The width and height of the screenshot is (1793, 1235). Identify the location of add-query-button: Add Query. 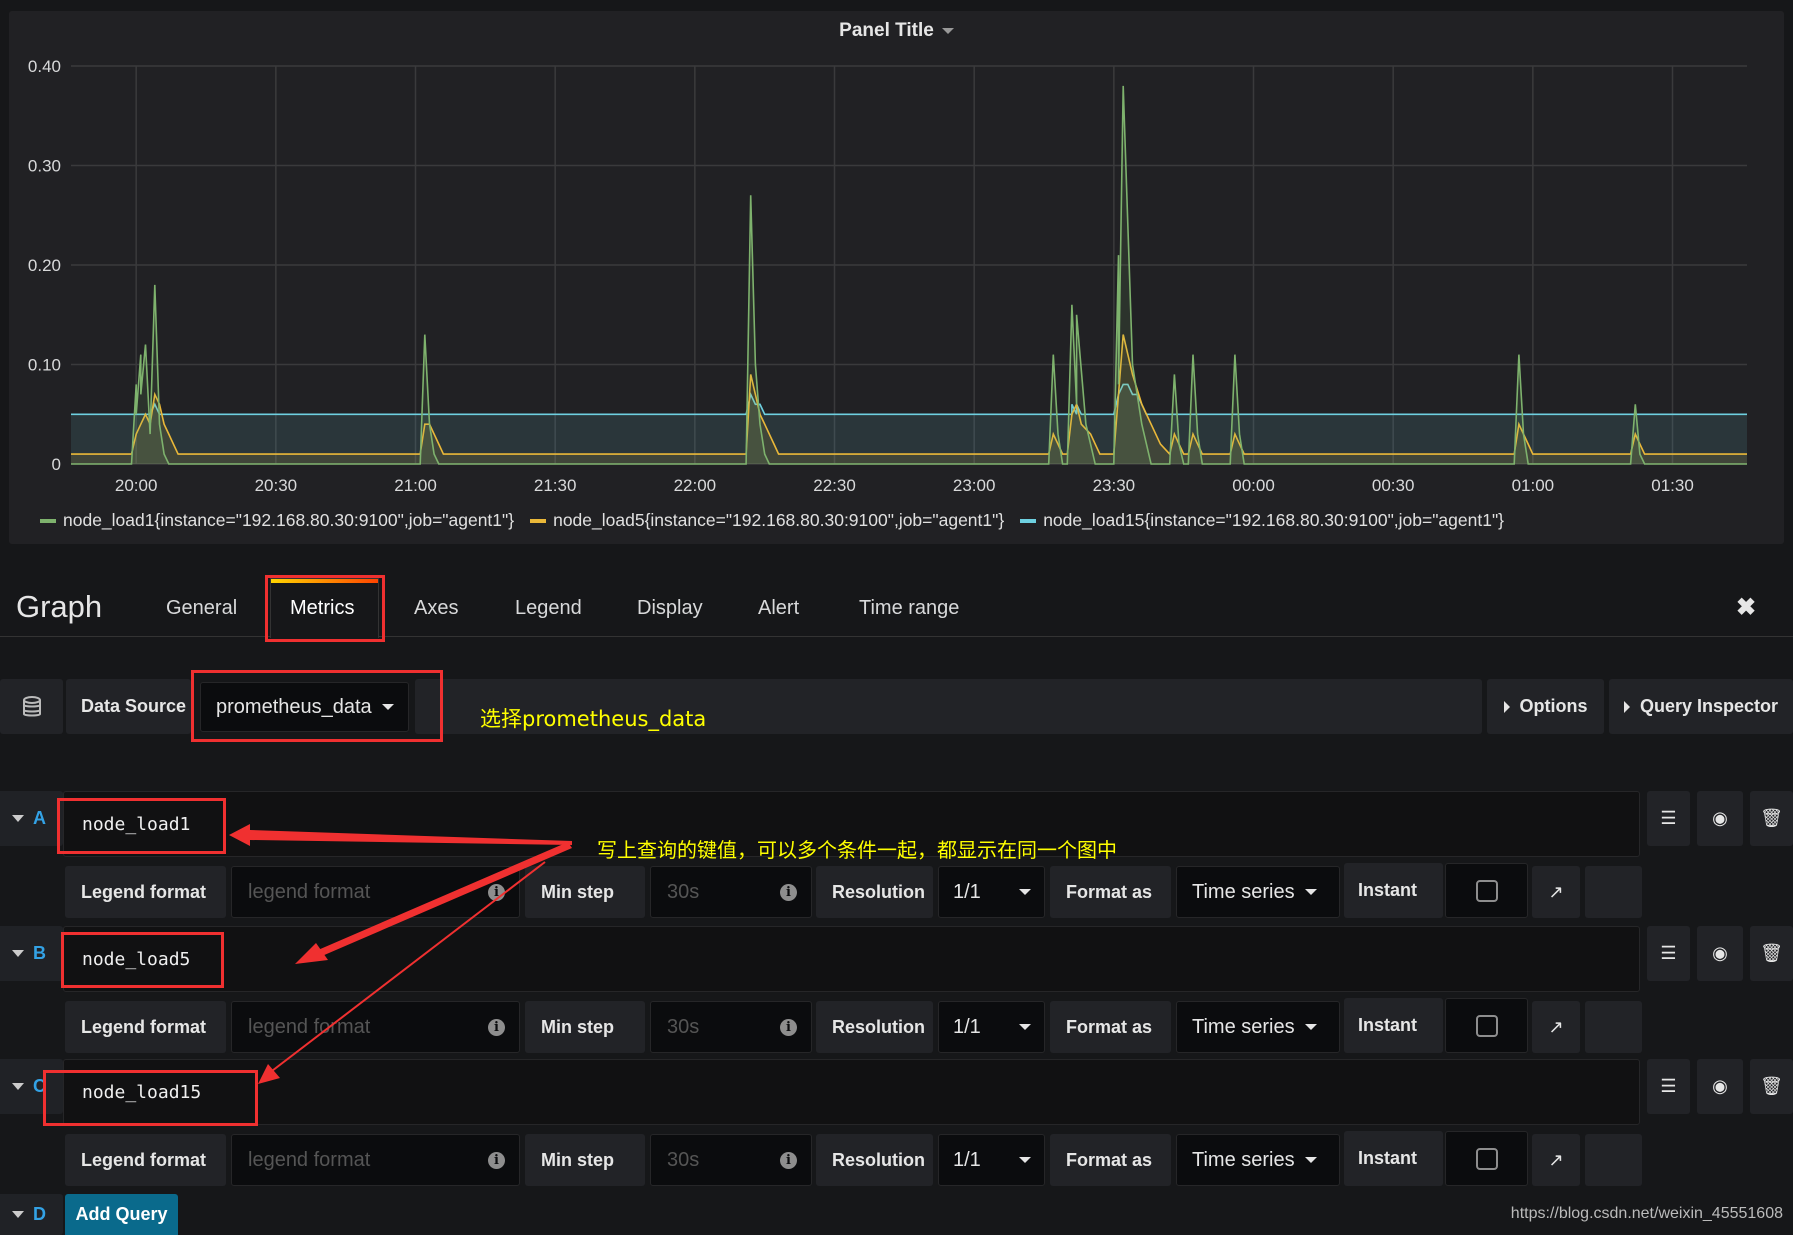
(121, 1214).